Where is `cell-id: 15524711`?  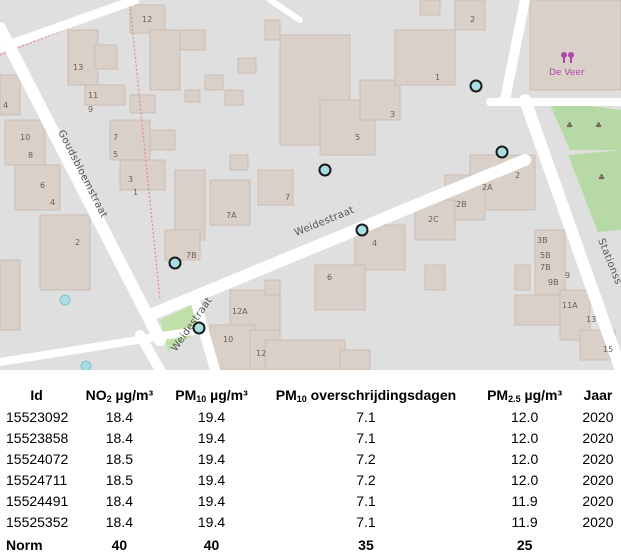
cell-id: 15524711 is located at coordinates (37, 479).